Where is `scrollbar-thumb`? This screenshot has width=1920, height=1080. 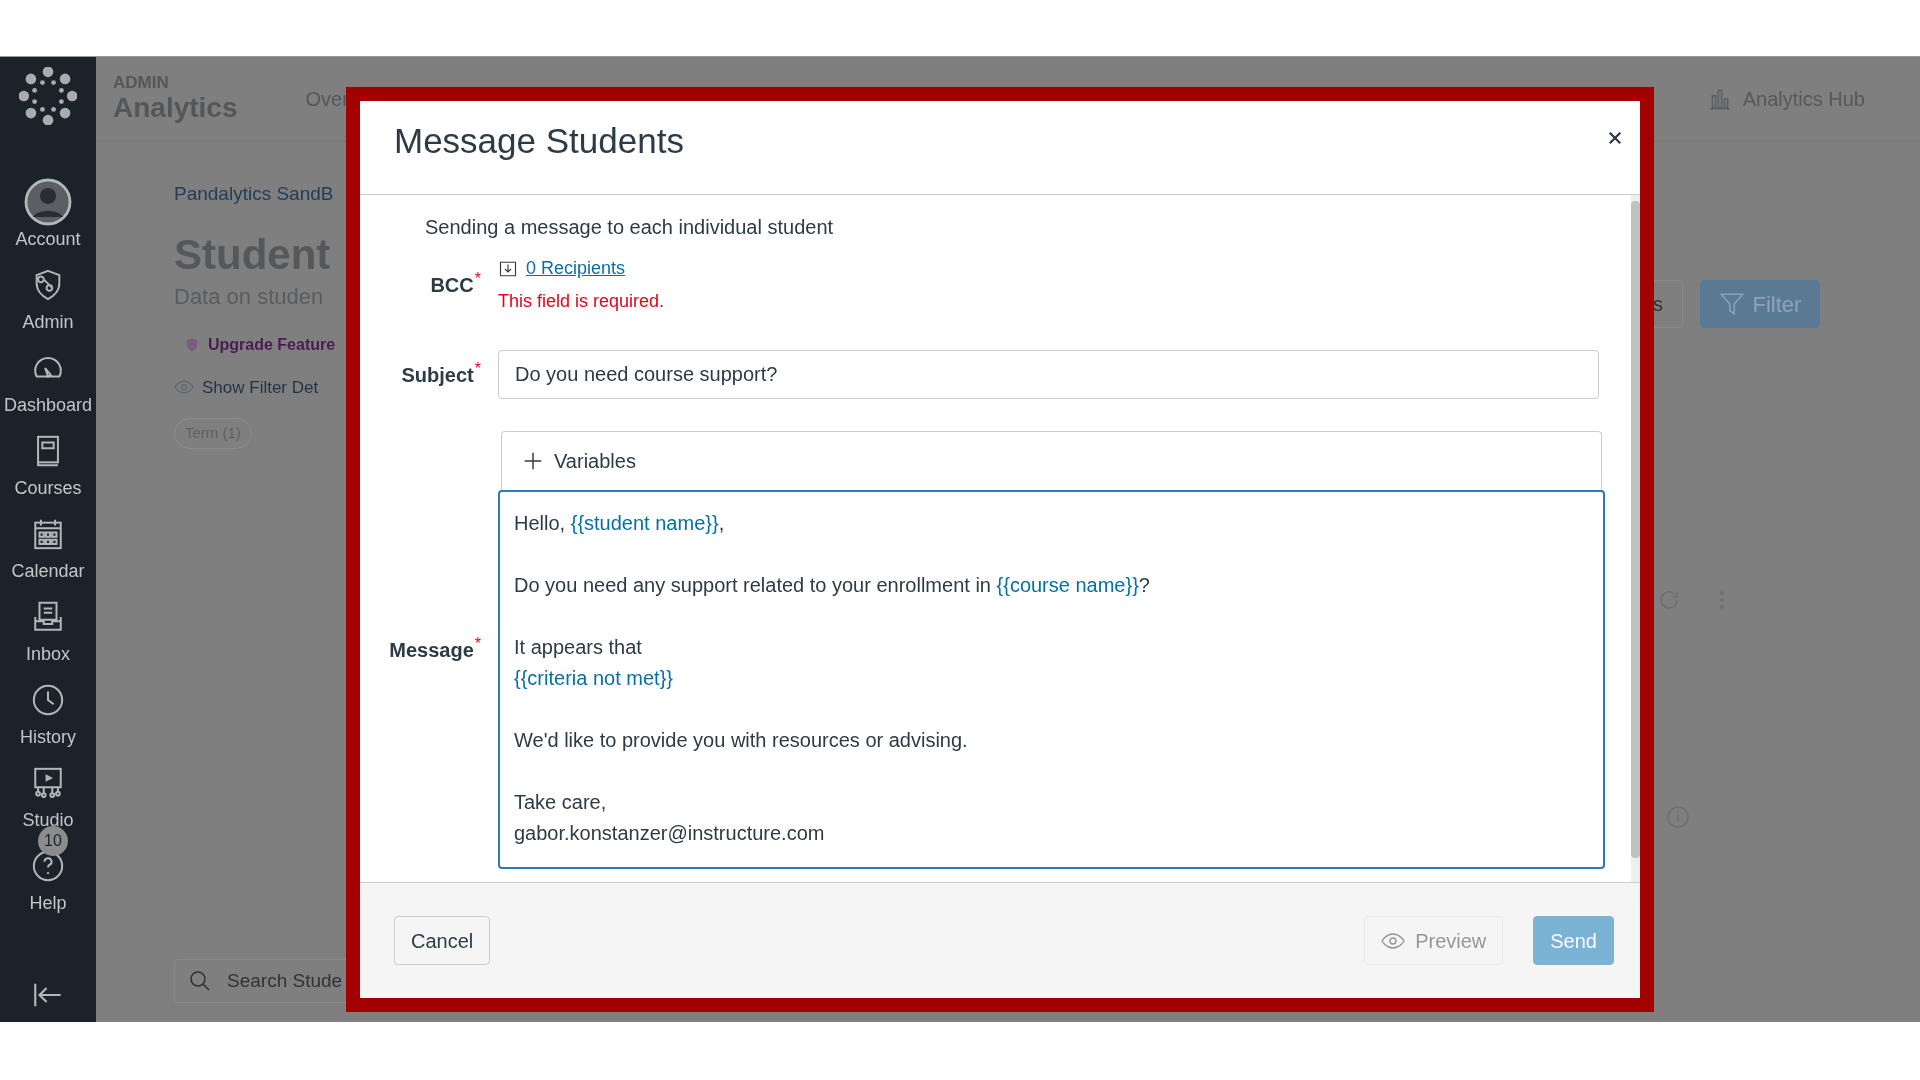
scrollbar-thumb is located at coordinates (1635, 529).